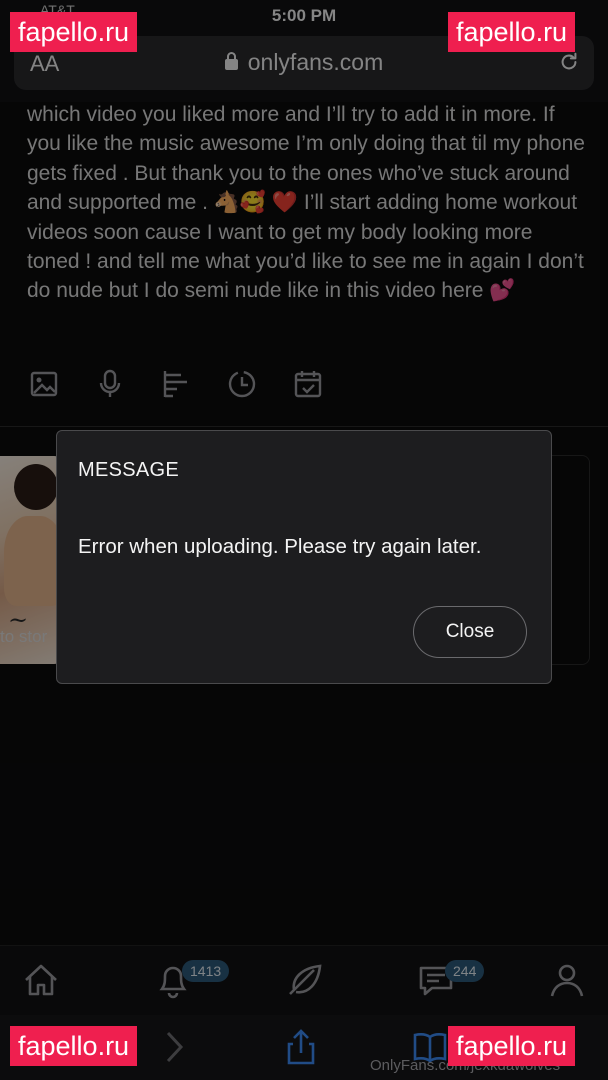  Describe the element at coordinates (74, 1046) in the screenshot. I see `watermark-bottom-left: fapello.ru` at that location.